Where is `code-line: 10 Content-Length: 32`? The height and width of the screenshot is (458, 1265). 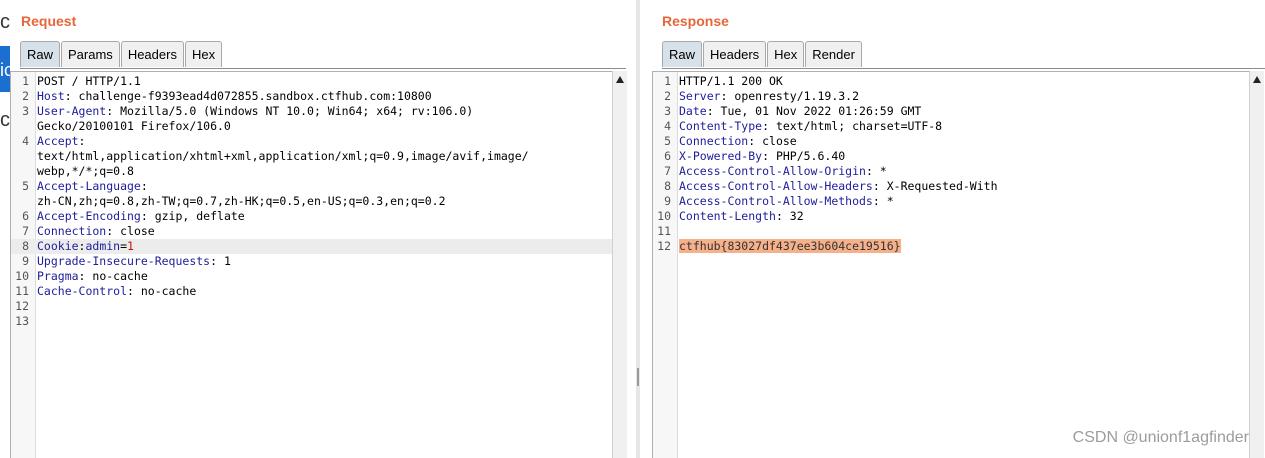 code-line: 10 Content-Length: 32 is located at coordinates (951, 216).